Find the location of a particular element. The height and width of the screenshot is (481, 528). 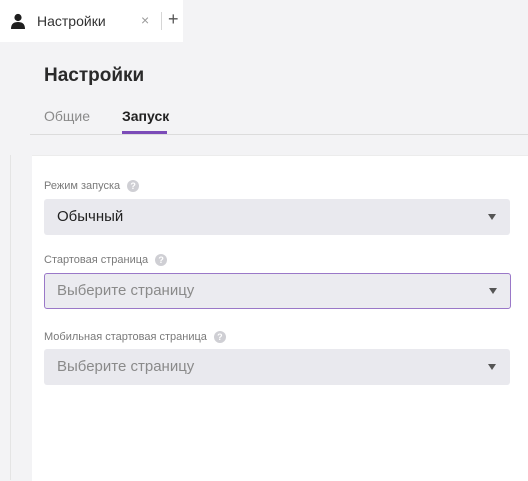

start-page-placeholder: Выберите страницу is located at coordinates (126, 290).